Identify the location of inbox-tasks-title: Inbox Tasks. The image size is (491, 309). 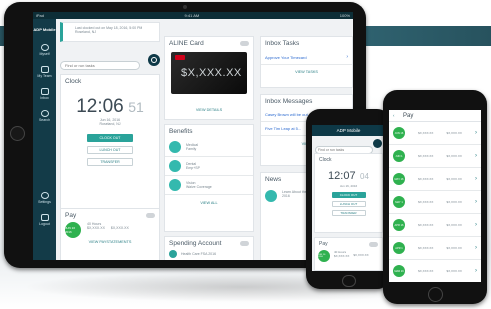
(282, 43).